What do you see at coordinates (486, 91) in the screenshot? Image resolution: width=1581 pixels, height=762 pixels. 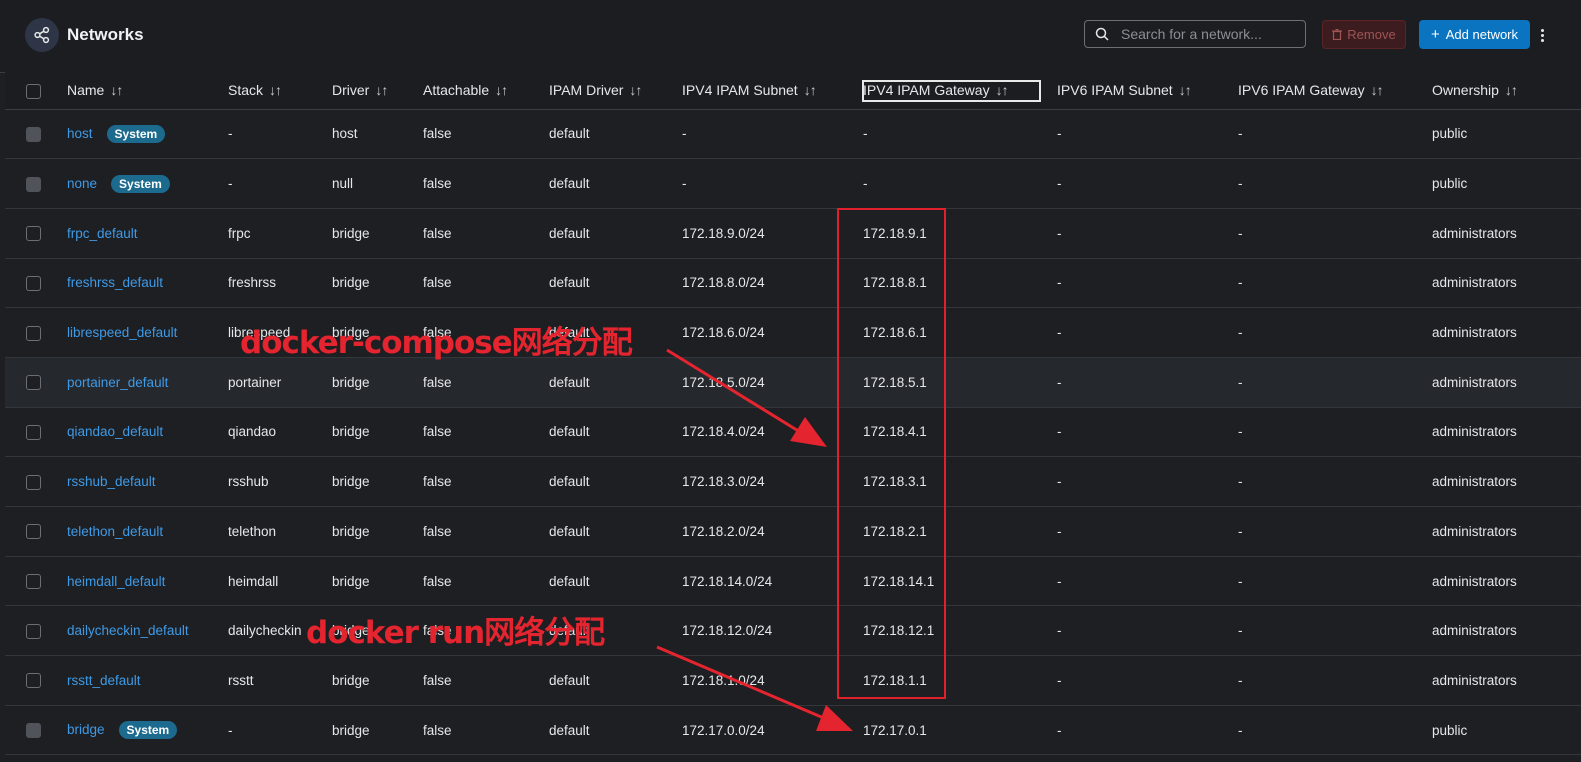 I see `column-header-attachable: Attachable ↓↑` at bounding box center [486, 91].